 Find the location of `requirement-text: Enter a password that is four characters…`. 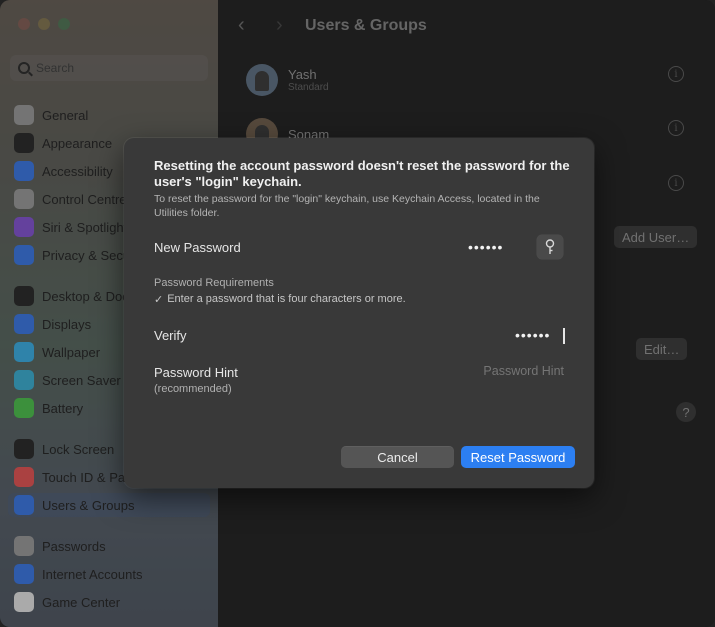

requirement-text: Enter a password that is four characters… is located at coordinates (286, 299).